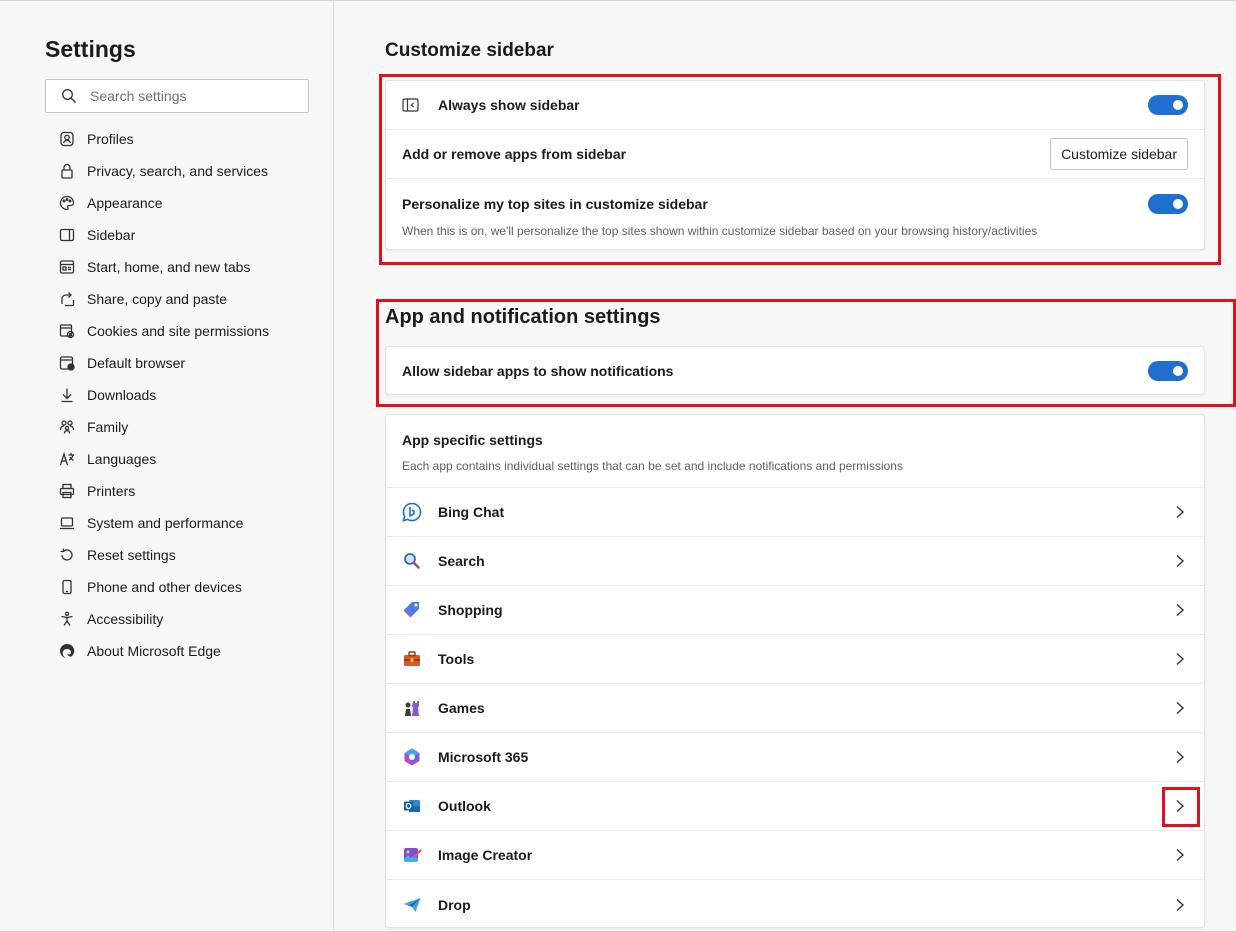 The height and width of the screenshot is (932, 1236). I want to click on reset-icon, so click(67, 555).